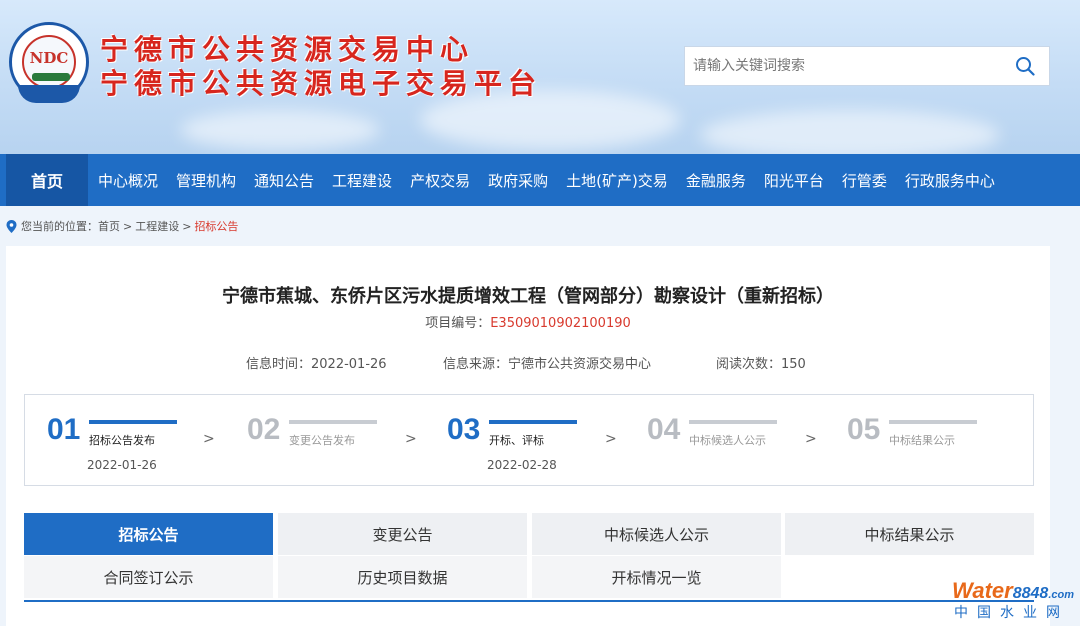 This screenshot has width=1080, height=626. I want to click on breadcrumb-item-engineering: 工程建设, so click(157, 226).